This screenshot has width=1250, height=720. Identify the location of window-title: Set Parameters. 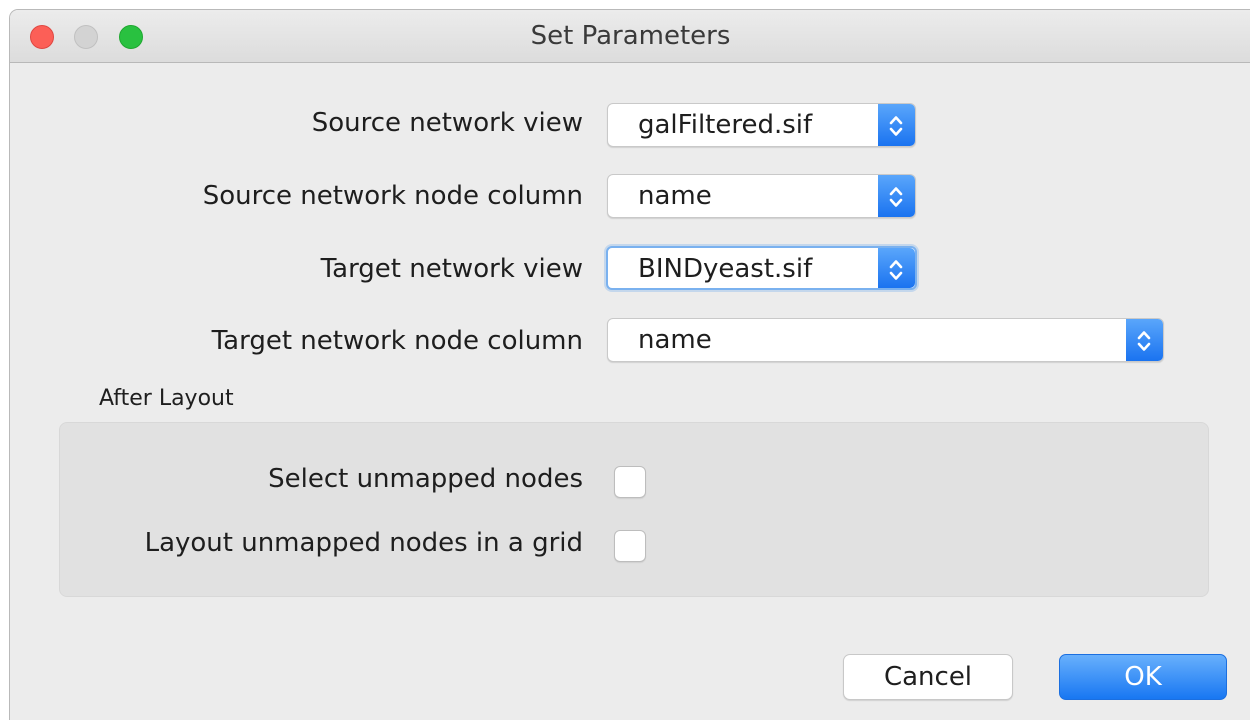
(630, 36).